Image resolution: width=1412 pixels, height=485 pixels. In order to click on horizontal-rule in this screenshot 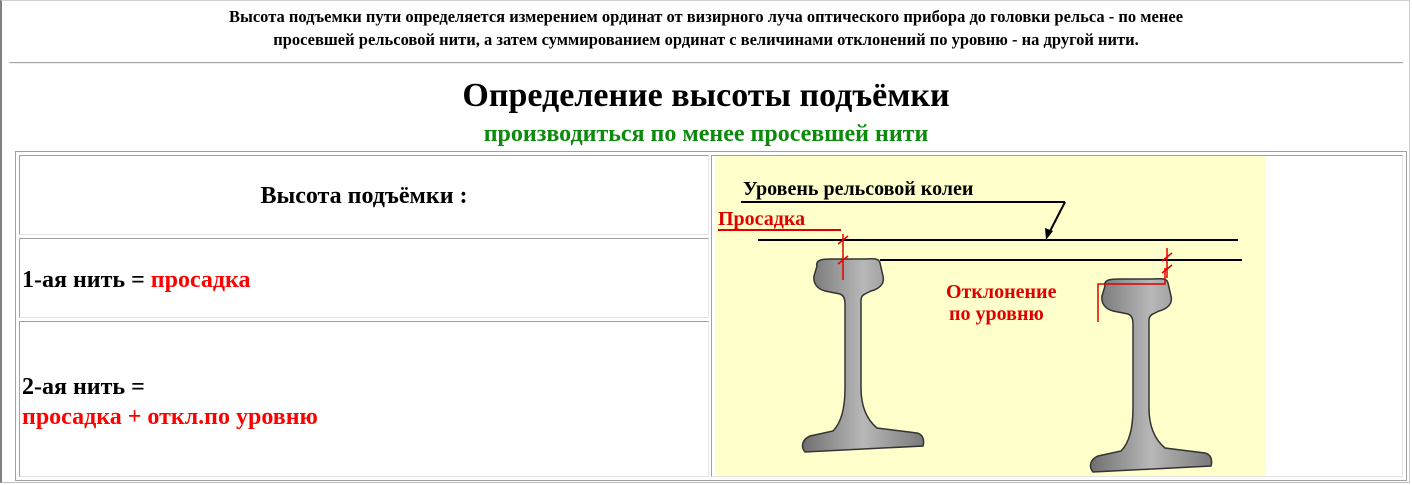, I will do `click(706, 63)`.